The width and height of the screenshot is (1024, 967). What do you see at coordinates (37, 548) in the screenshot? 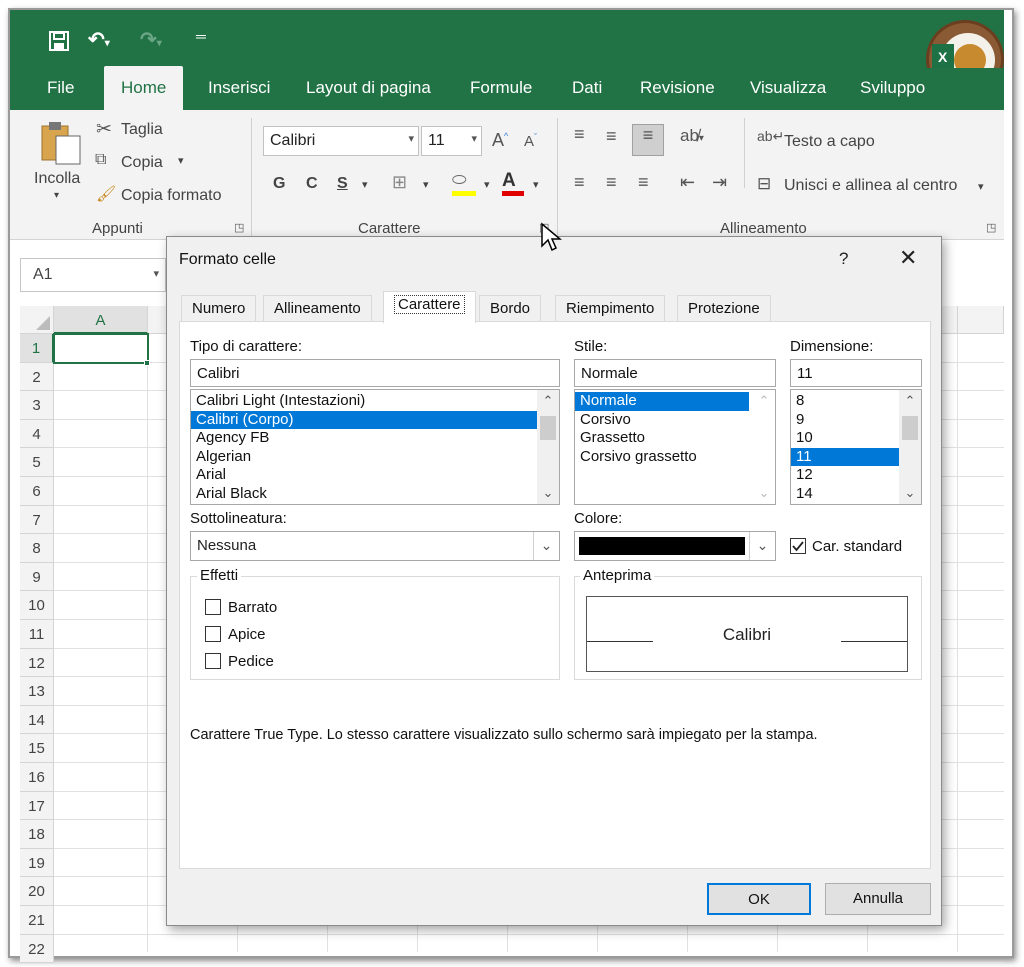
I see `row-header: 8` at bounding box center [37, 548].